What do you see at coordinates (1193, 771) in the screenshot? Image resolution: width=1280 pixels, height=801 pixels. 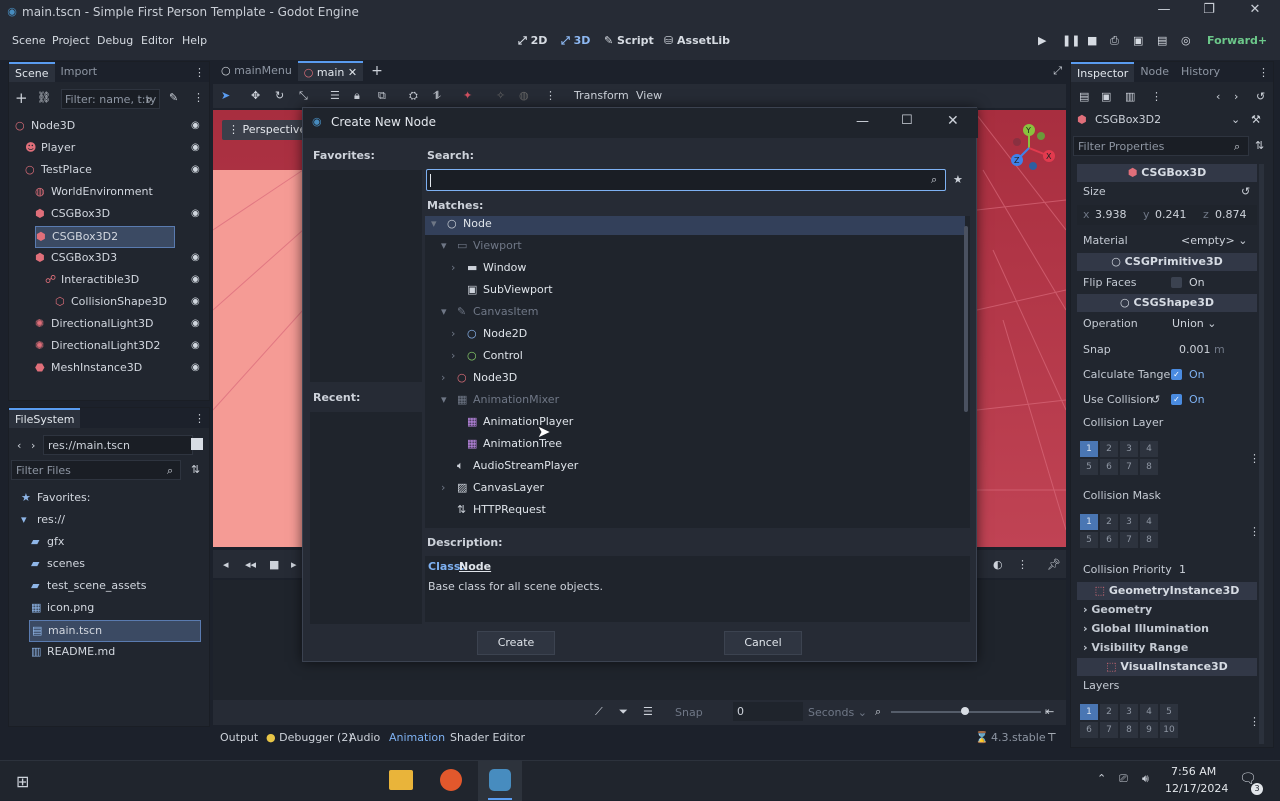 I see `clock-time: 7:56 AM` at bounding box center [1193, 771].